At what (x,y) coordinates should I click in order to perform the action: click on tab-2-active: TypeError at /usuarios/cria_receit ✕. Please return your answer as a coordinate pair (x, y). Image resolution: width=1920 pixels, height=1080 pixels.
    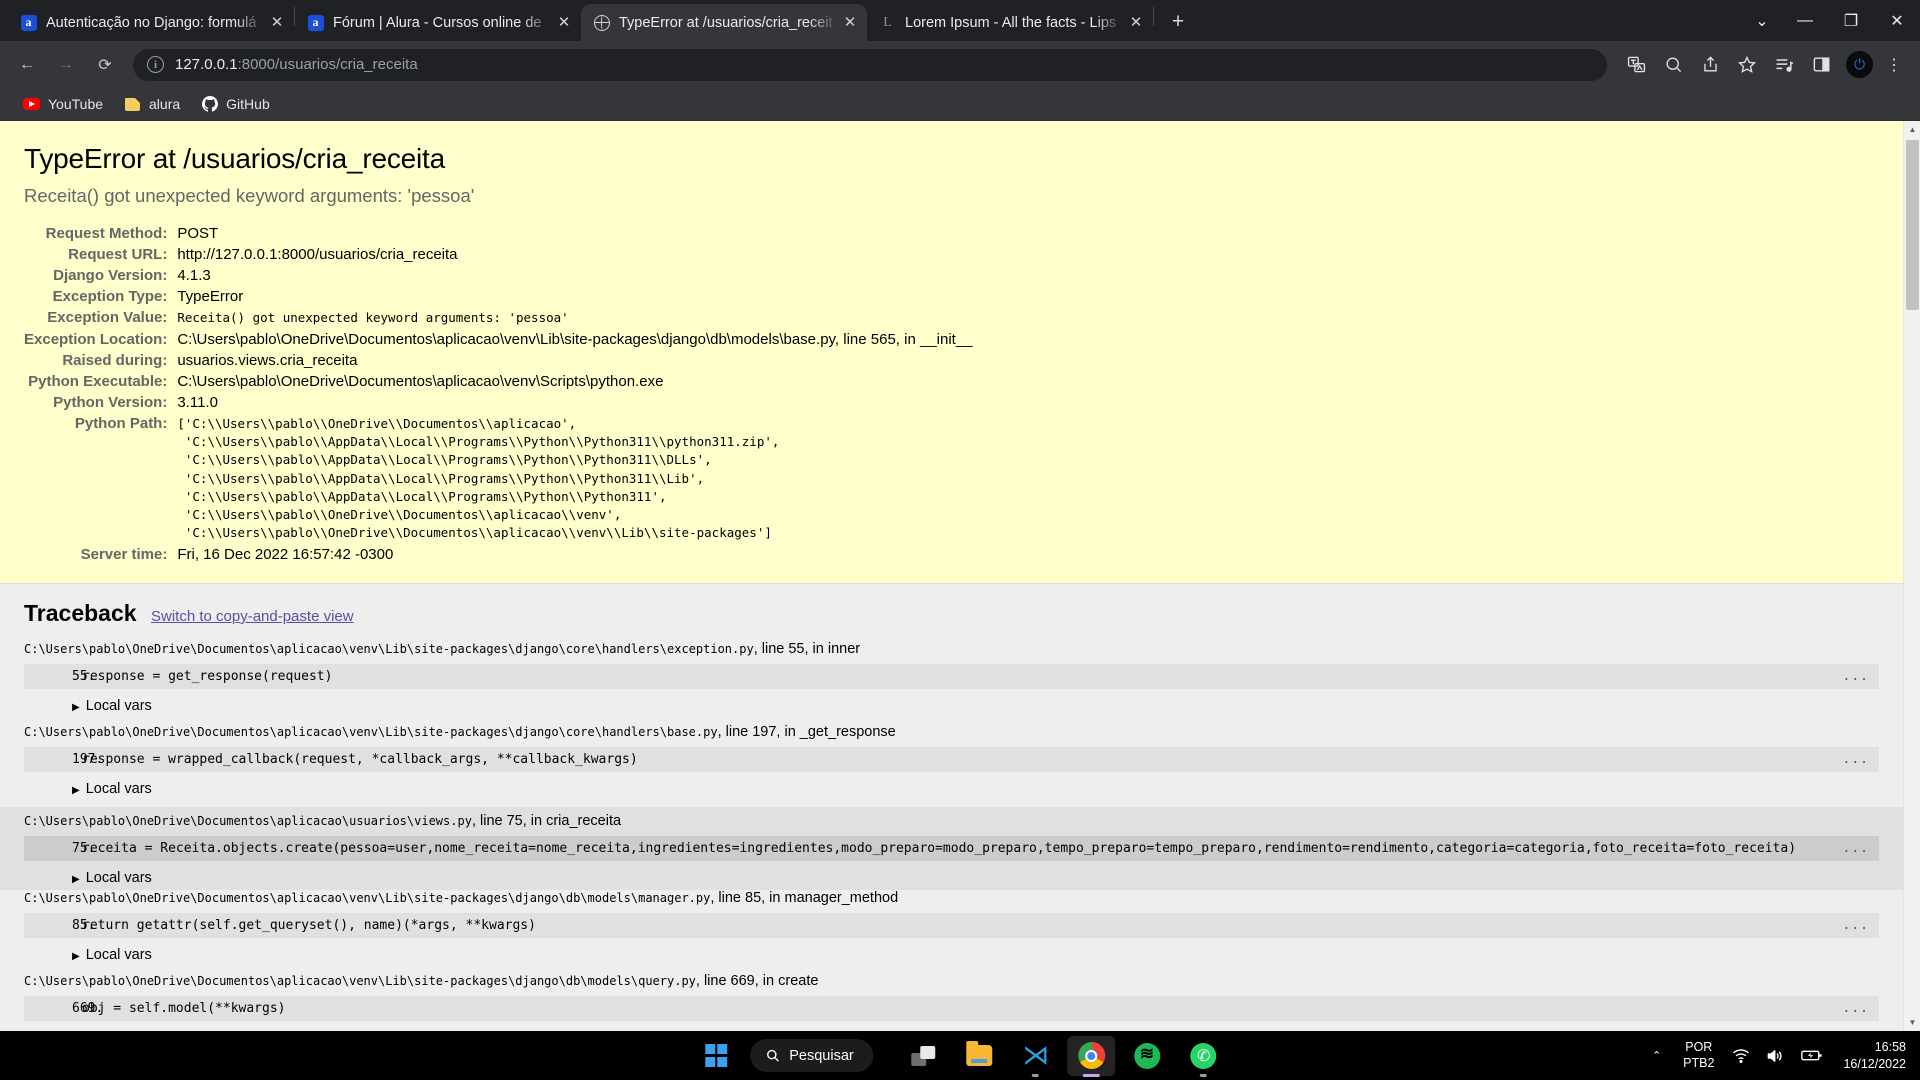
    Looking at the image, I should click on (724, 22).